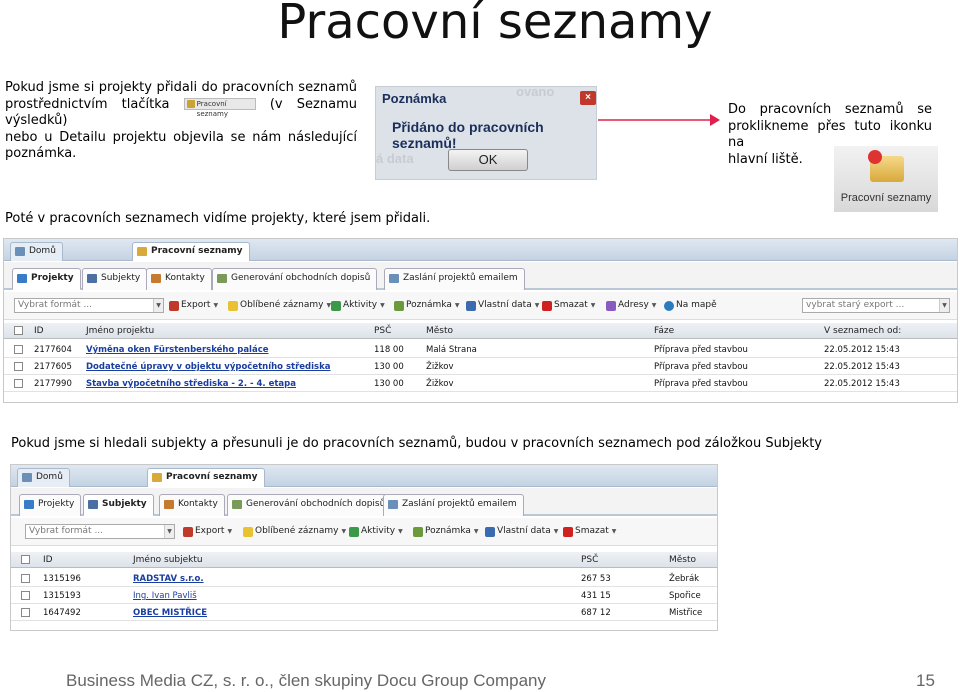 The height and width of the screenshot is (692, 960). Describe the element at coordinates (169, 531) in the screenshot. I see `chevron-down-icon: ▼` at that location.